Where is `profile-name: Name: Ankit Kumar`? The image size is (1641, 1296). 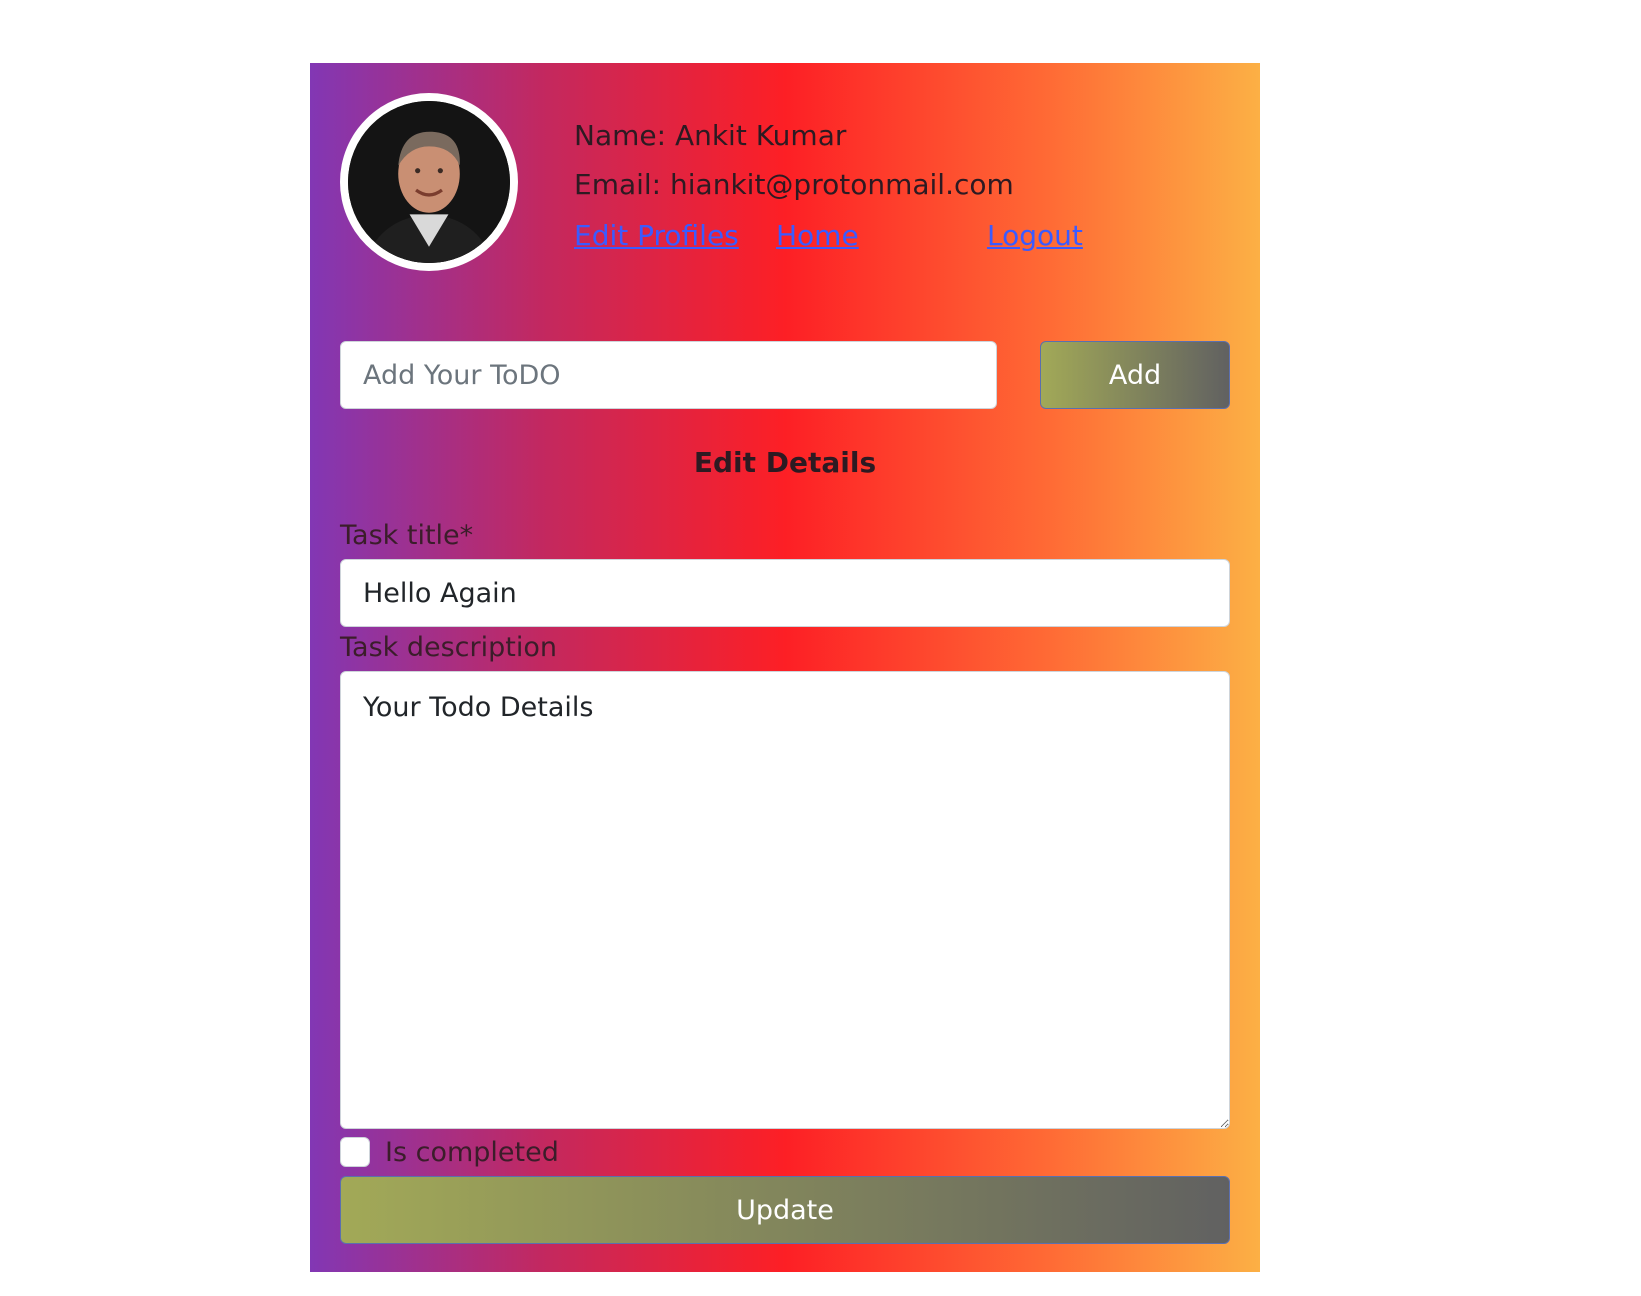 profile-name: Name: Ankit Kumar is located at coordinates (710, 135).